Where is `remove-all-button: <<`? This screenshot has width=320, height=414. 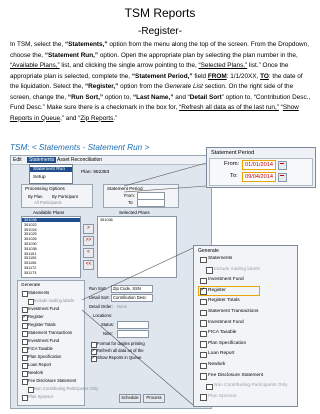 remove-all-button: << is located at coordinates (88, 265).